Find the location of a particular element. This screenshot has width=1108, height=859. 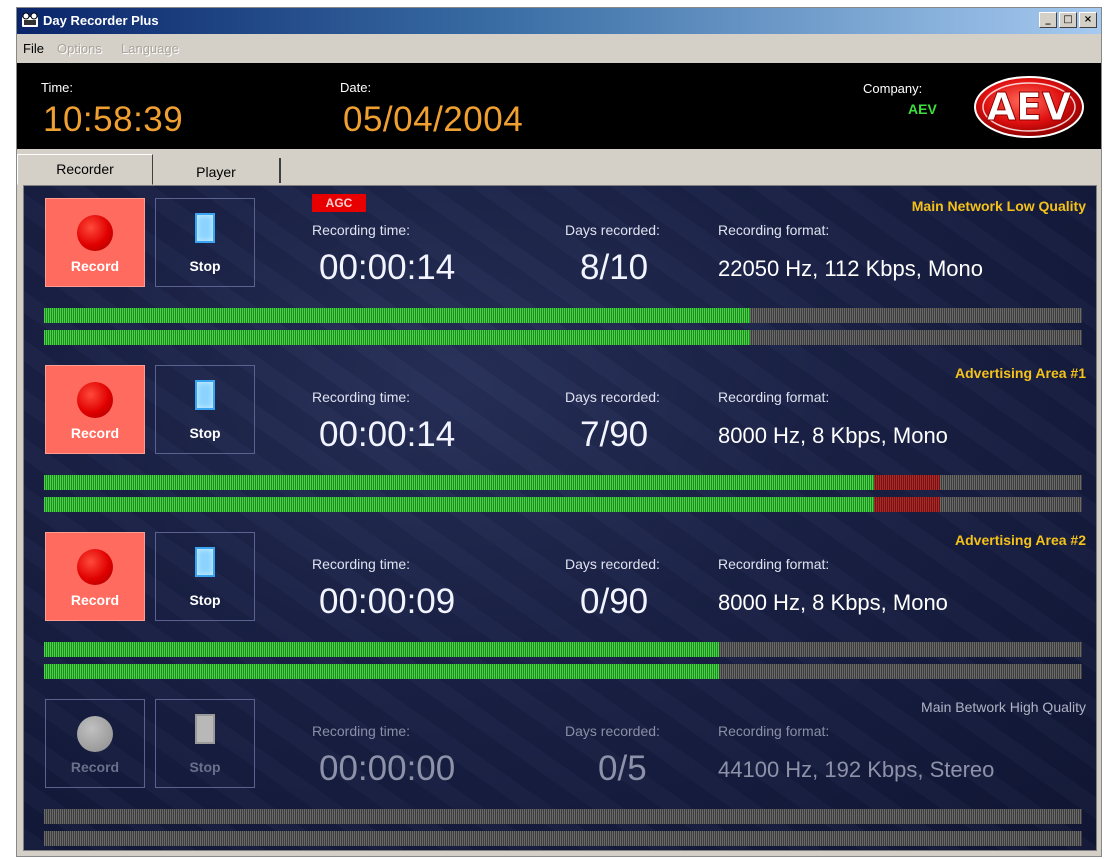

channel-name: Advertising Area #1 is located at coordinates (1020, 373).